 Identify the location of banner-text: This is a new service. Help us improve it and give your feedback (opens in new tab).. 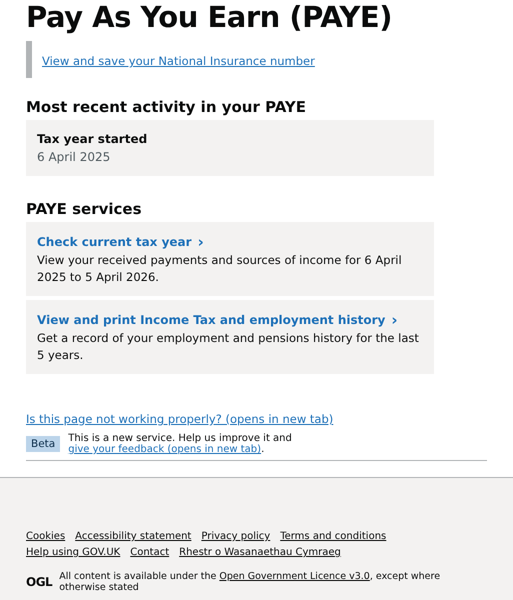
(180, 444).